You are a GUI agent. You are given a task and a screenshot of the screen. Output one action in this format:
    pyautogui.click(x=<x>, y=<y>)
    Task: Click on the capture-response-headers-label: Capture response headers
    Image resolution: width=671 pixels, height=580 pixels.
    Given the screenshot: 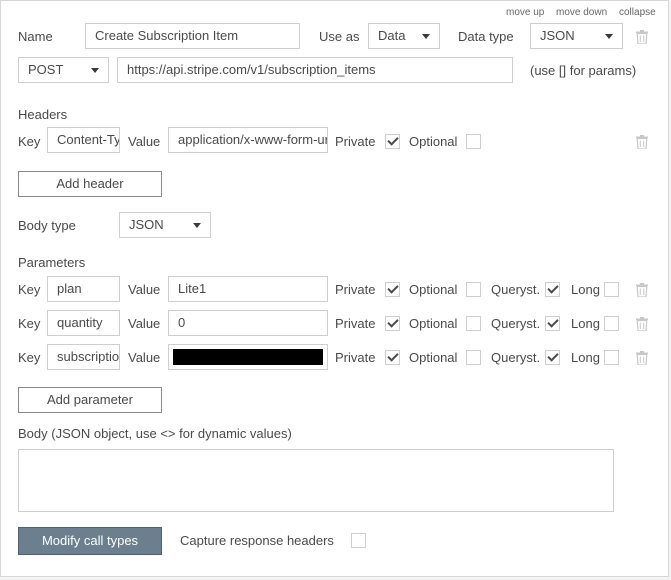 What is the action you would take?
    pyautogui.click(x=257, y=540)
    